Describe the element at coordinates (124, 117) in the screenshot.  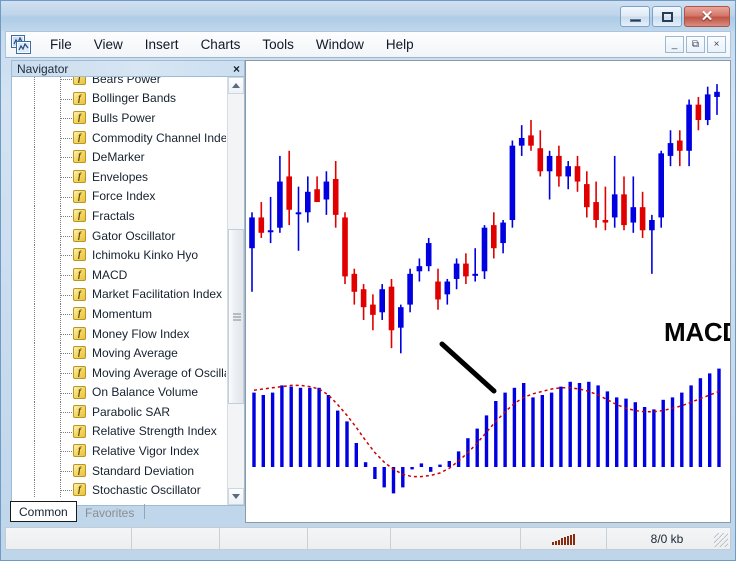
I see `list-item-label: Bulls Power` at that location.